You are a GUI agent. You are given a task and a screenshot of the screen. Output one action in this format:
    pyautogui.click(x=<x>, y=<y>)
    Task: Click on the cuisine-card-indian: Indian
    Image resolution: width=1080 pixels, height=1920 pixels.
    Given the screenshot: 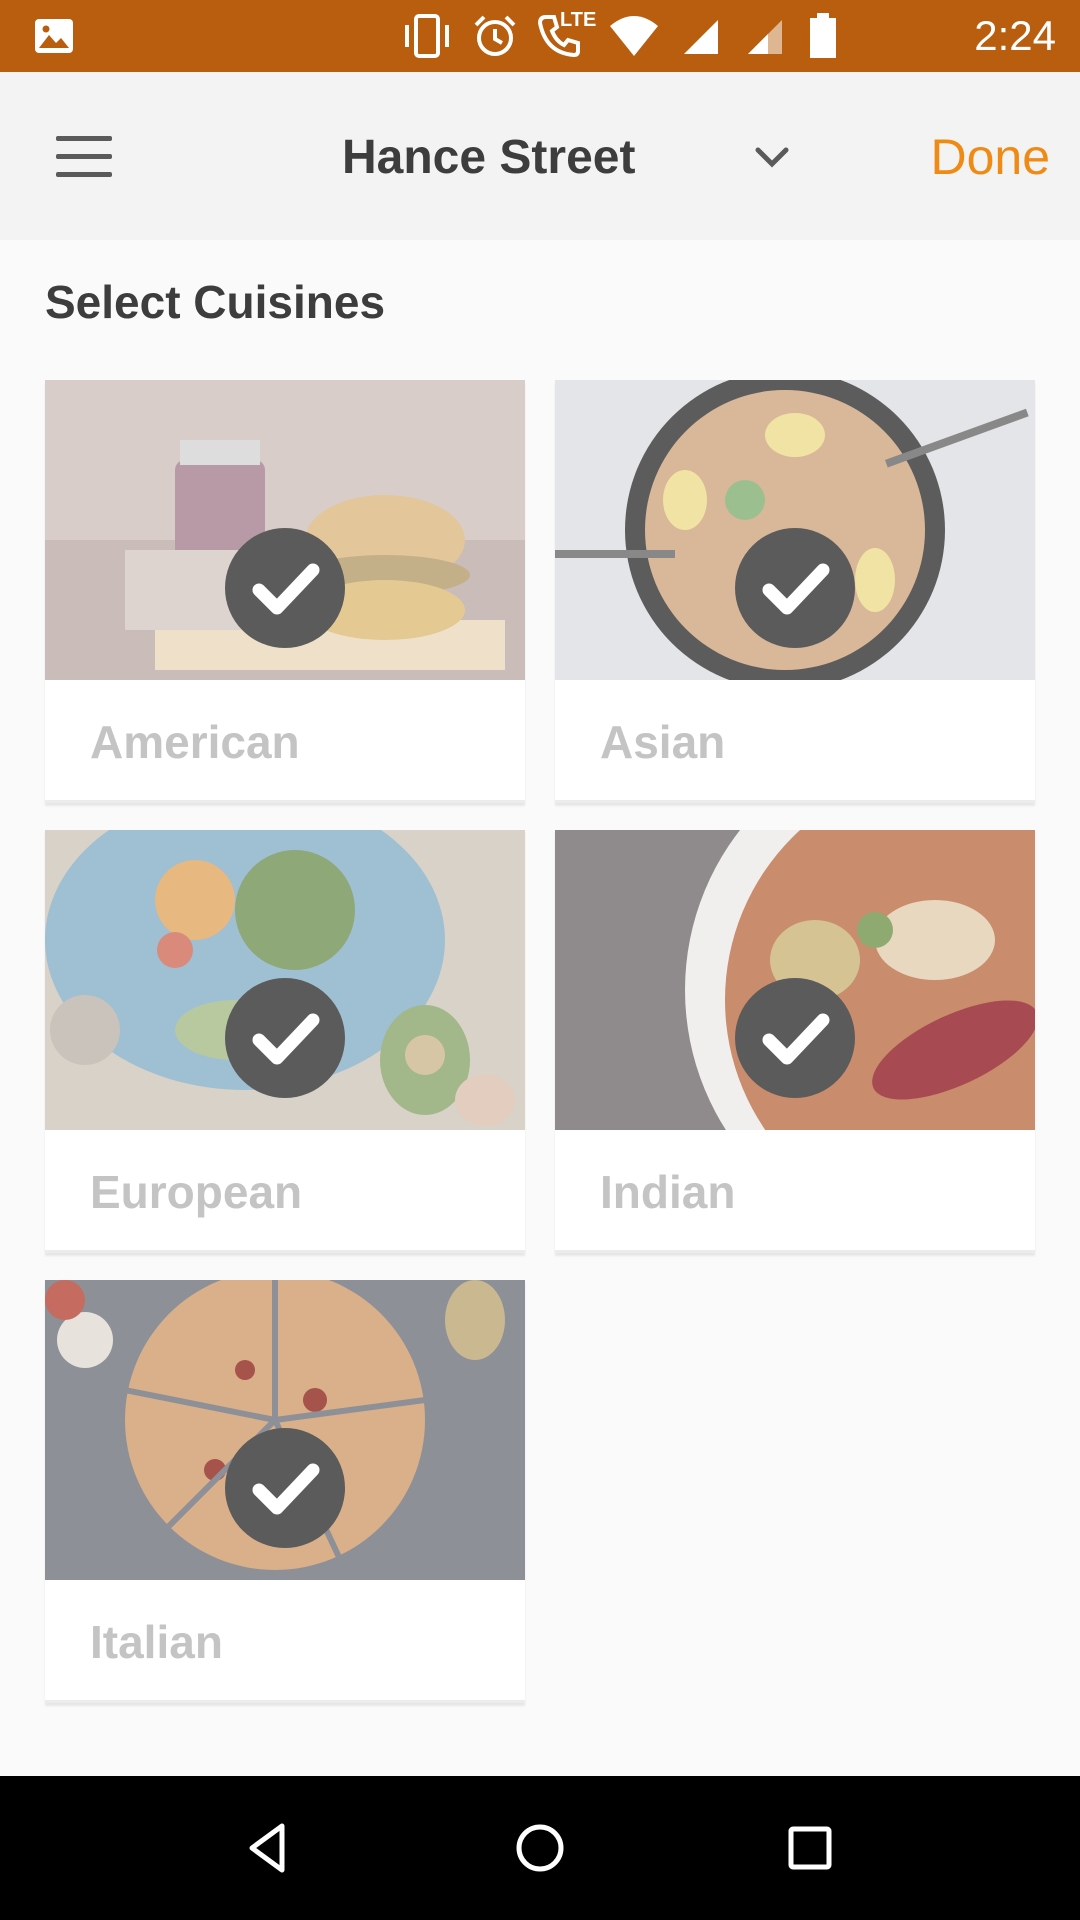 What is the action you would take?
    pyautogui.click(x=795, y=1041)
    